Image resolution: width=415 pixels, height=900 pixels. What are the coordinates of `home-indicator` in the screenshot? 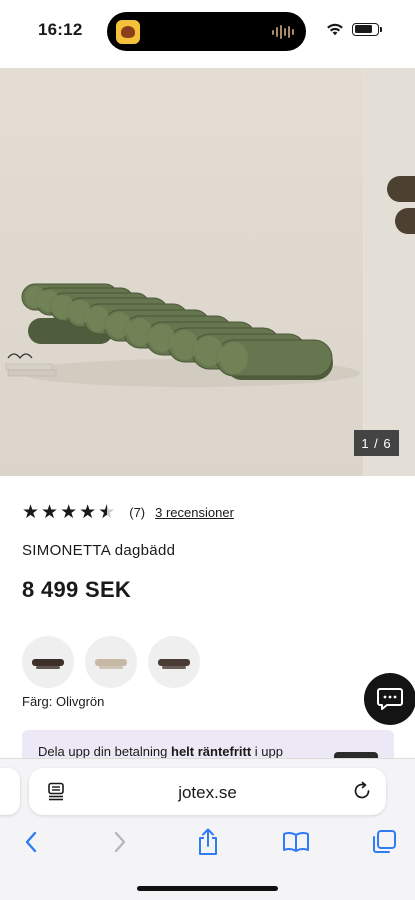 It's located at (207, 888).